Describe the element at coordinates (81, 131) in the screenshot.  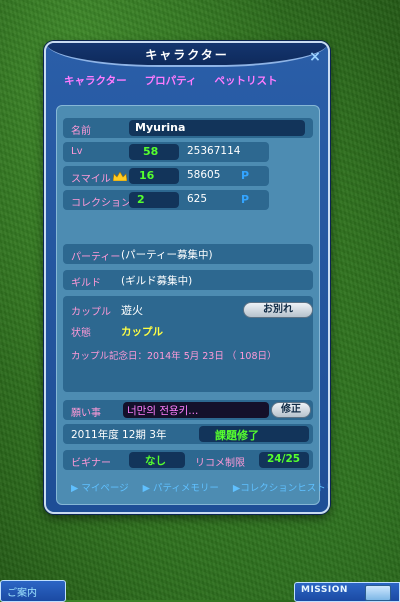
I see `name-label: 名前` at that location.